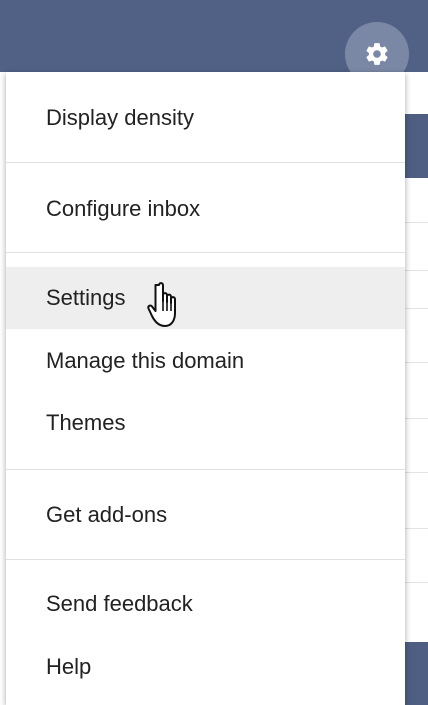 The height and width of the screenshot is (705, 428). What do you see at coordinates (416, 388) in the screenshot?
I see `background-page-edge` at bounding box center [416, 388].